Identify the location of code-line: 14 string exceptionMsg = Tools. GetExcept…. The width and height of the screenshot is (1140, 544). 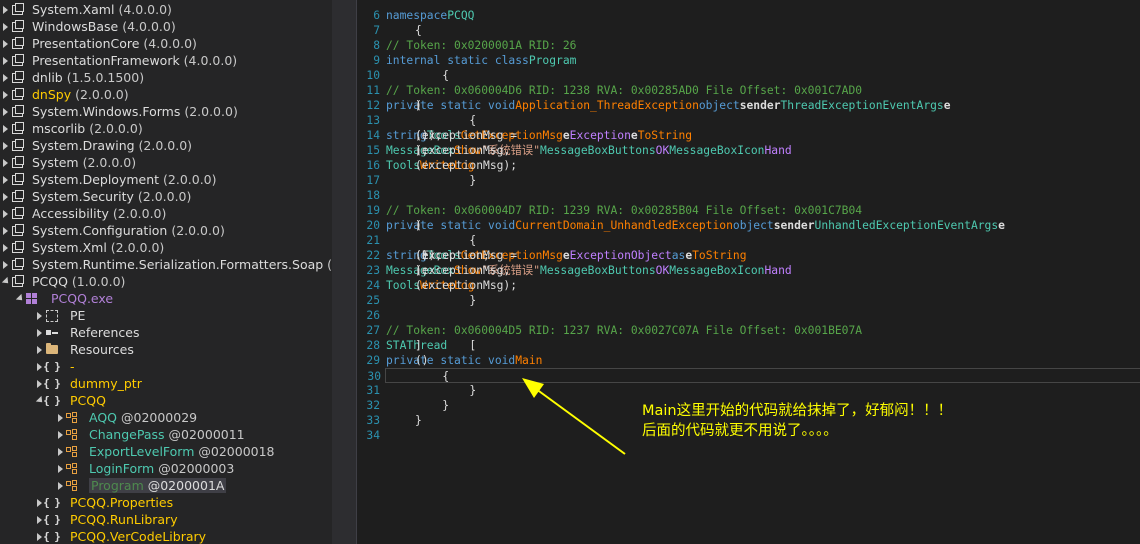
(748, 135).